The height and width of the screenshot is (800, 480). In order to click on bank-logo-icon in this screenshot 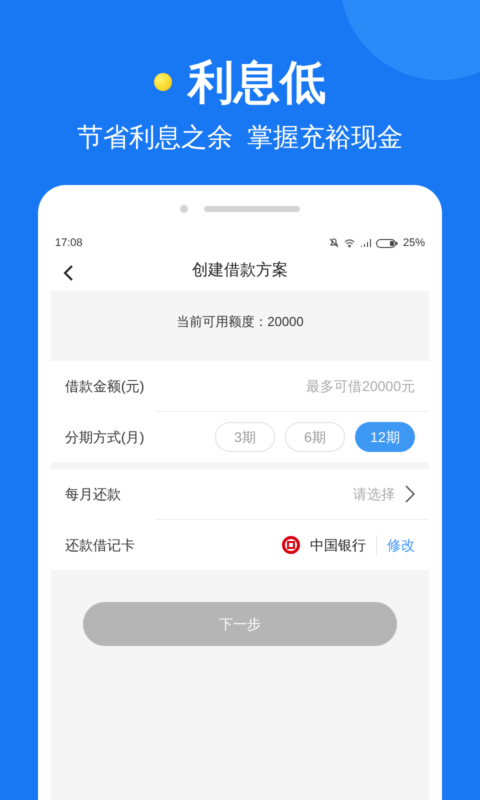, I will do `click(291, 545)`.